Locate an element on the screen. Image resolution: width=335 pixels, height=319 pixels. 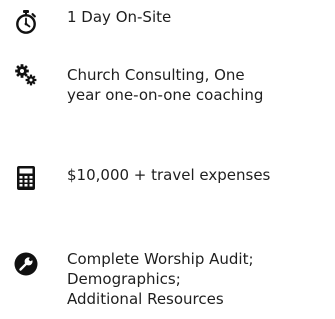
gears-icon is located at coordinates (26, 75).